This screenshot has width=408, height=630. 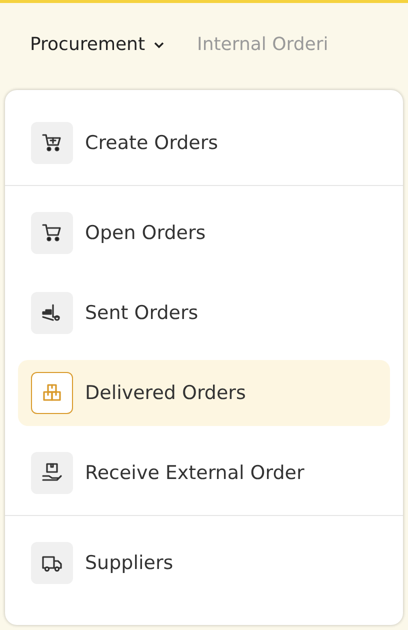 I want to click on menu-item-label: Sent Orders, so click(x=141, y=313).